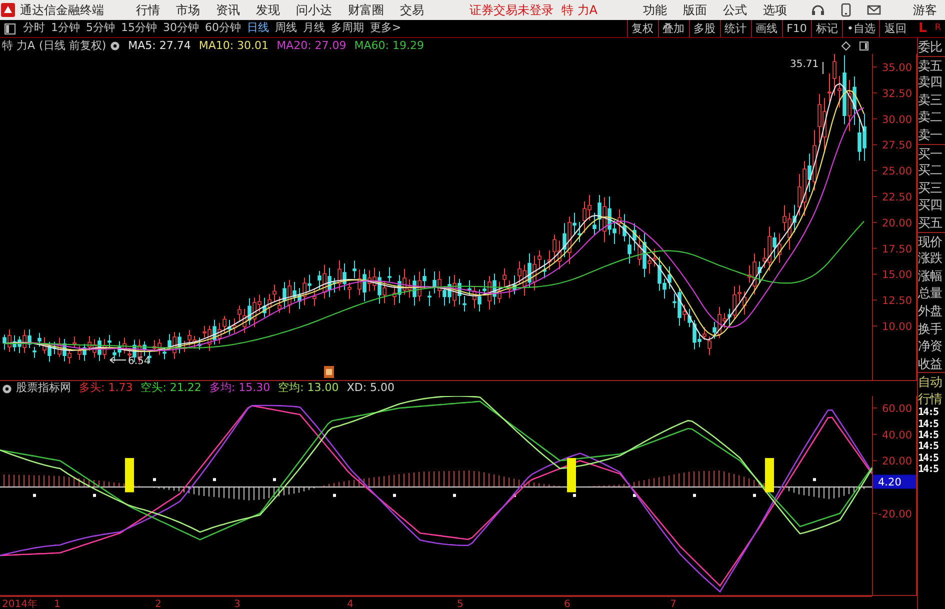  Describe the element at coordinates (930, 47) in the screenshot. I see `quote-field-label: 委比` at that location.